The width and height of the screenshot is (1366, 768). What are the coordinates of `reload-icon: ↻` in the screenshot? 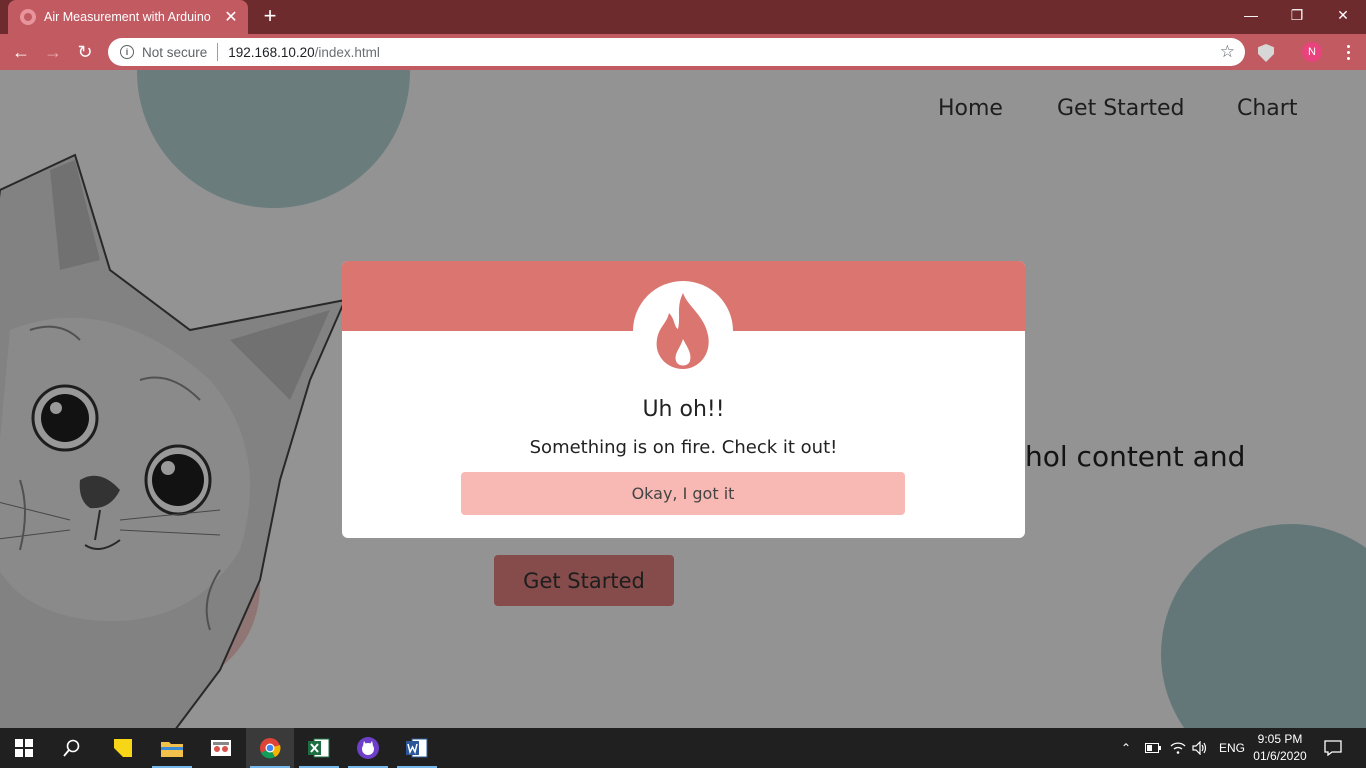 It's located at (85, 52).